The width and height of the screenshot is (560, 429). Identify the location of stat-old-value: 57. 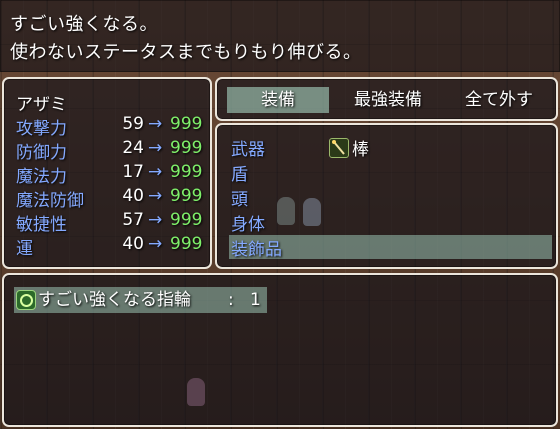
(133, 220).